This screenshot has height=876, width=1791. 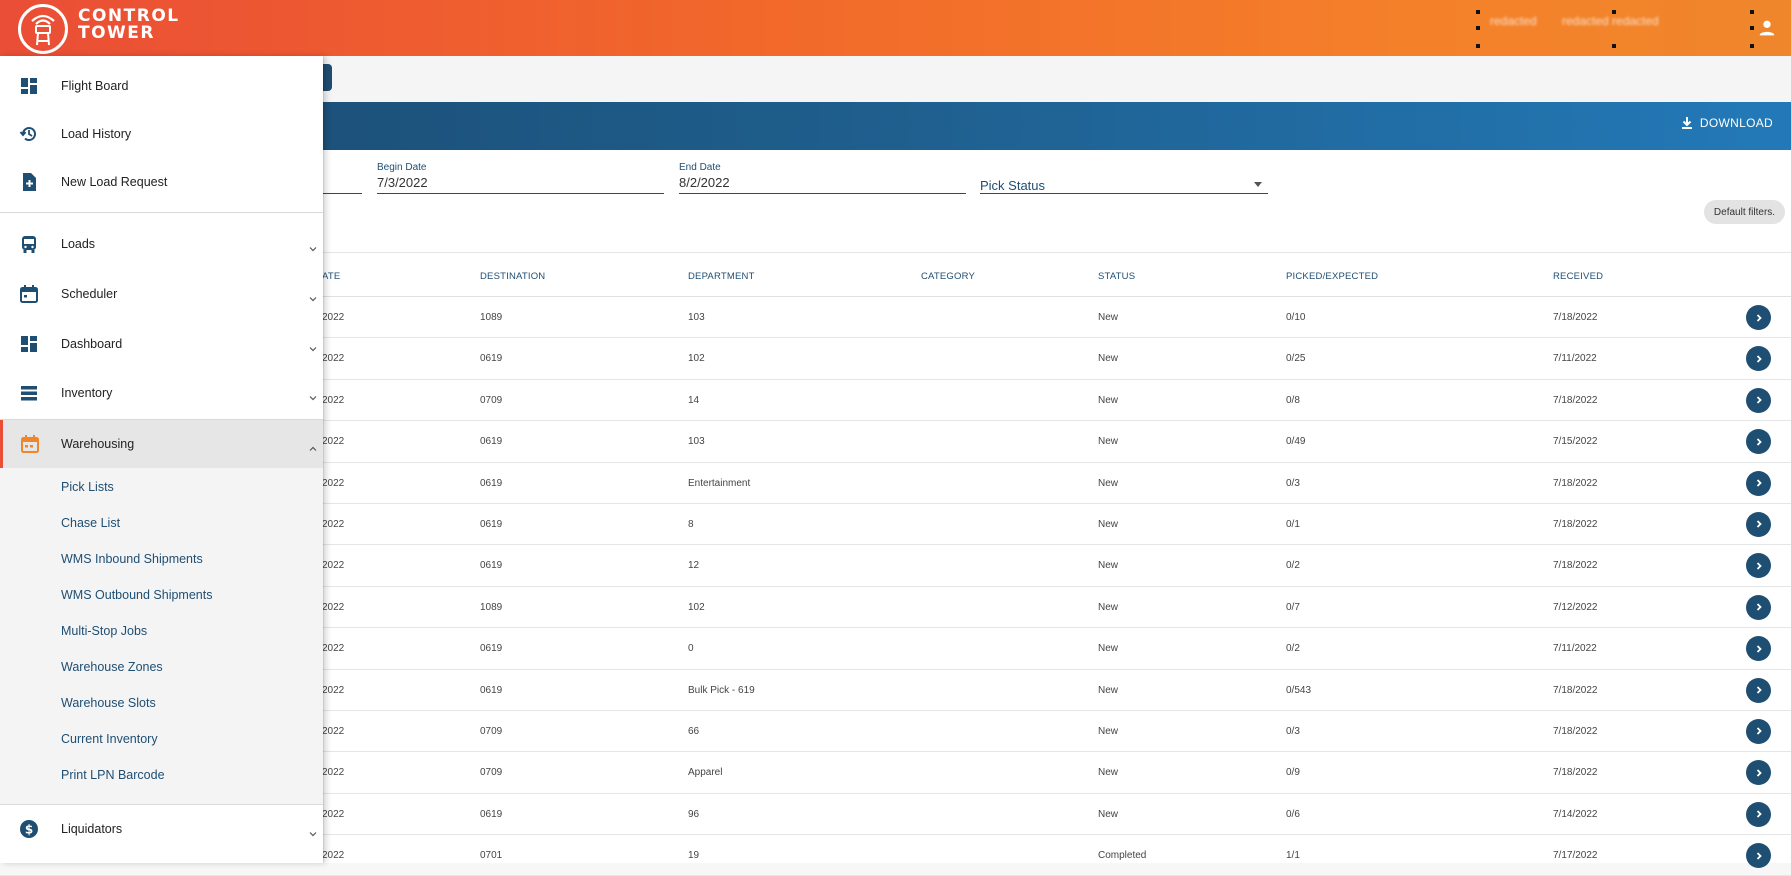 What do you see at coordinates (104, 631) in the screenshot?
I see `submenu-item-multi-stop-jobs: Multi-Stop Jobs` at bounding box center [104, 631].